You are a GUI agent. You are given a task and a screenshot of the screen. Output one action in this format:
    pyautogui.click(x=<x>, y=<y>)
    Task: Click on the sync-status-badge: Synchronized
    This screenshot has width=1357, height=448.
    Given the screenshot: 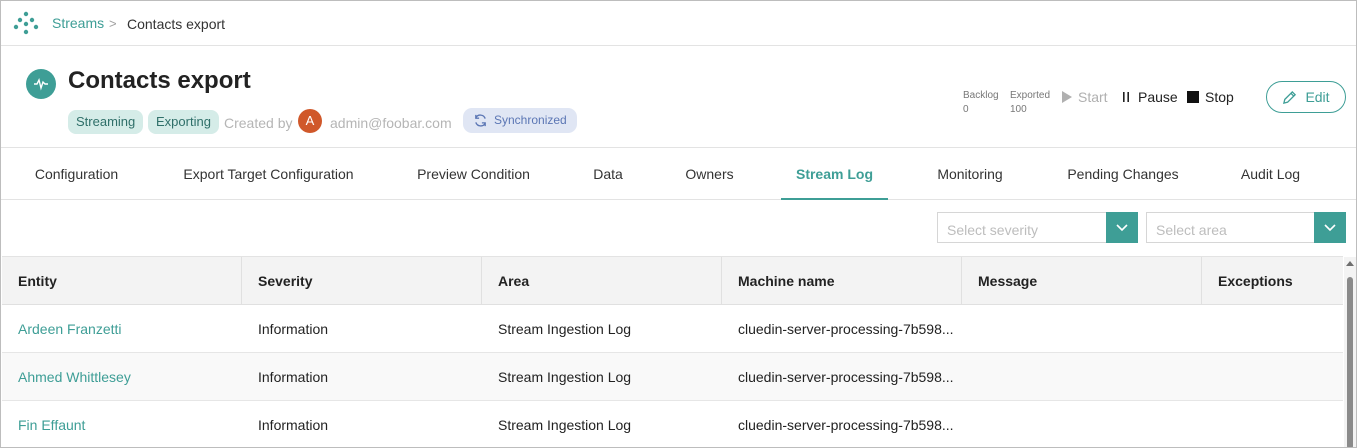 What is the action you would take?
    pyautogui.click(x=520, y=120)
    